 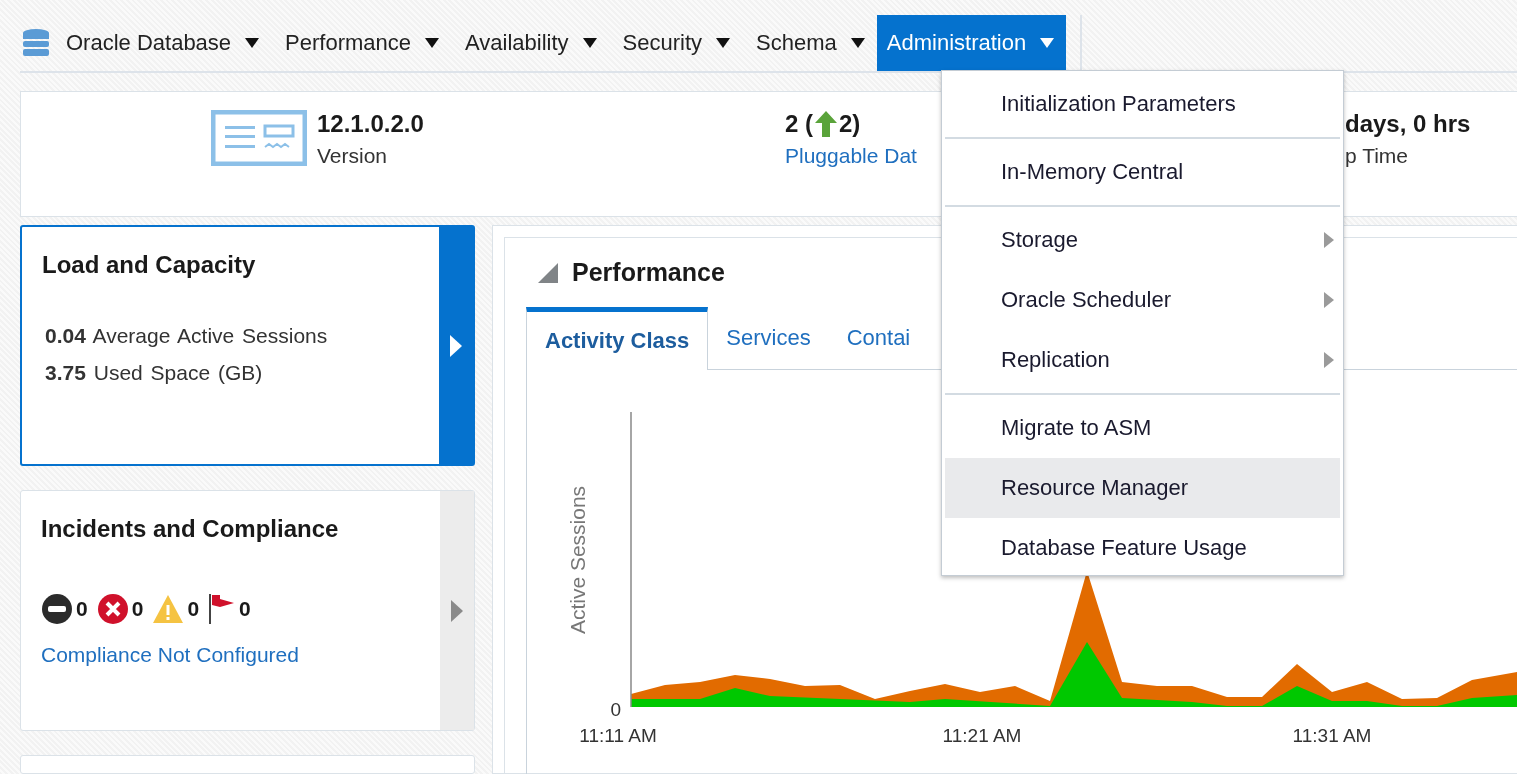 I want to click on compliance-link: Compliance Not Configured, so click(x=230, y=655).